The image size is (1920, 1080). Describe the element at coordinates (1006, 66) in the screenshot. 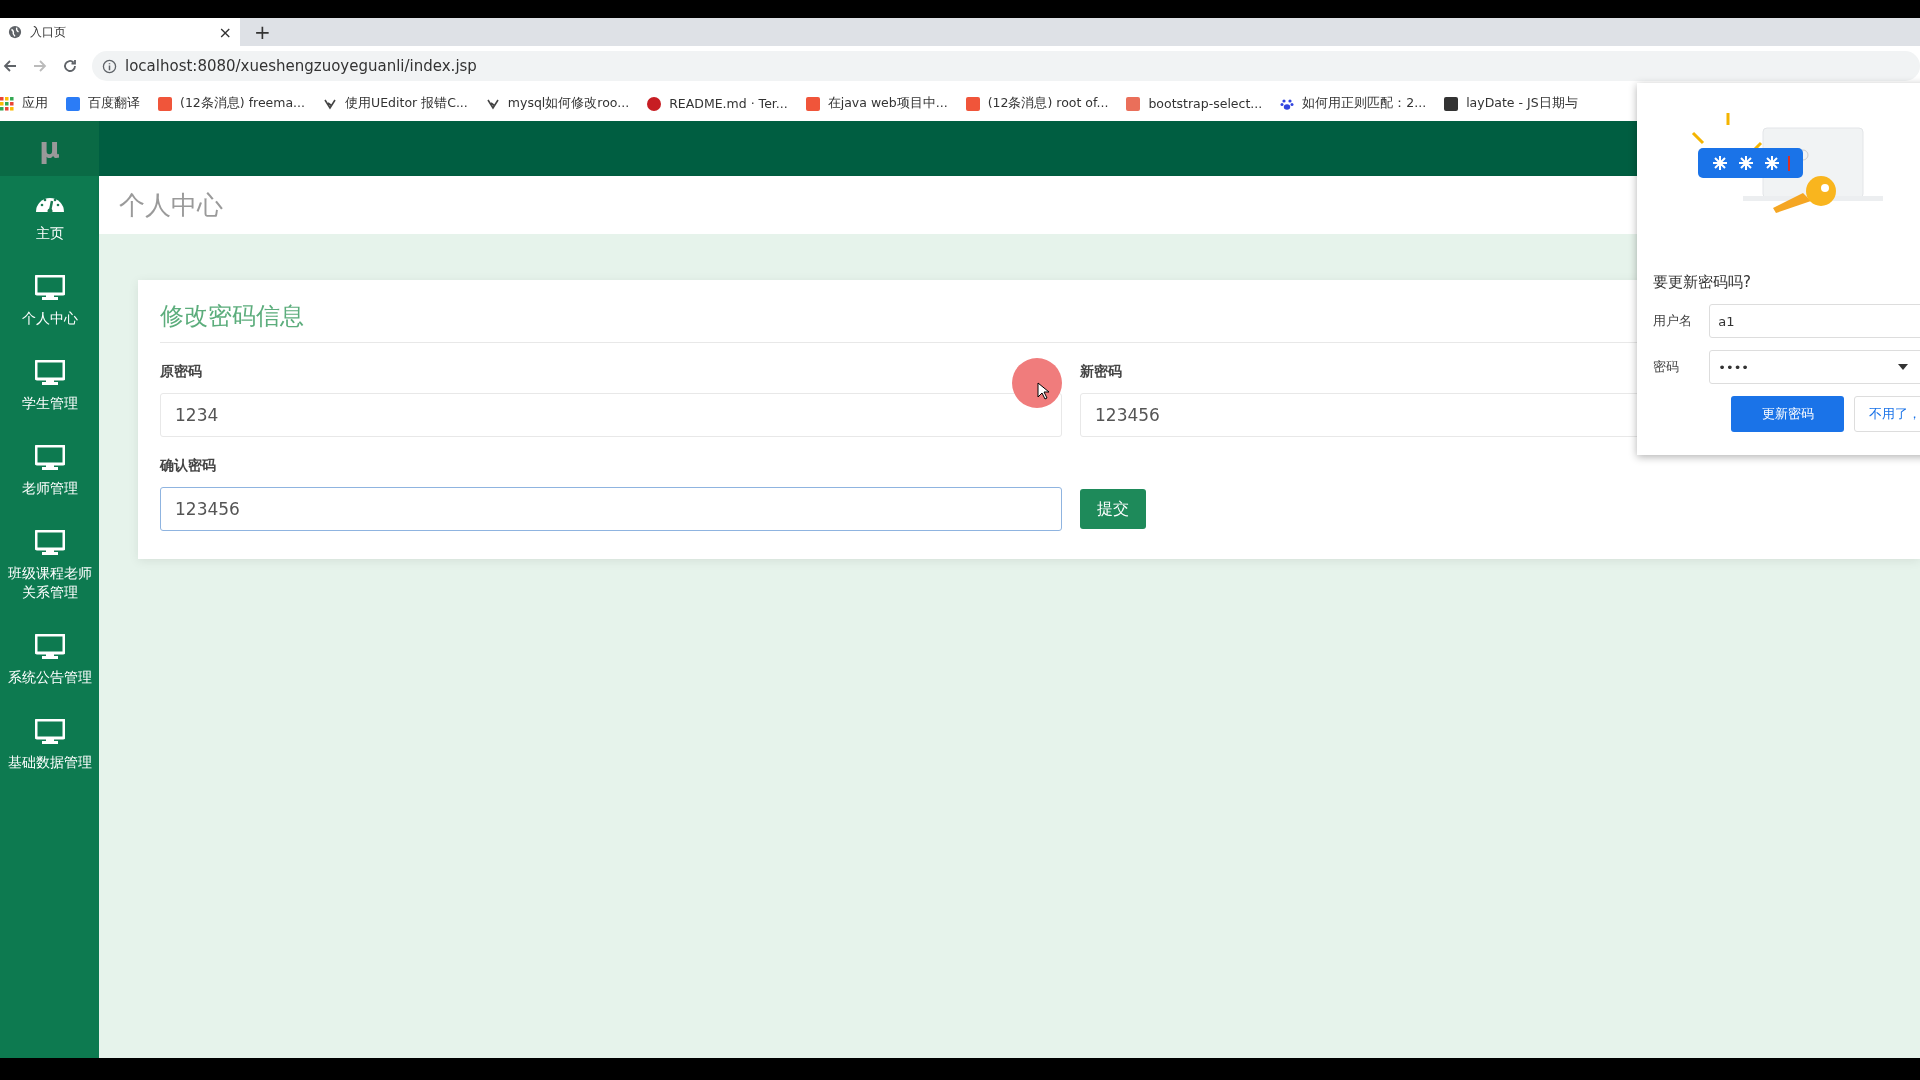

I see `address-bar: localhost:8080/xueshengzuoyeguanli/index.jsp` at that location.